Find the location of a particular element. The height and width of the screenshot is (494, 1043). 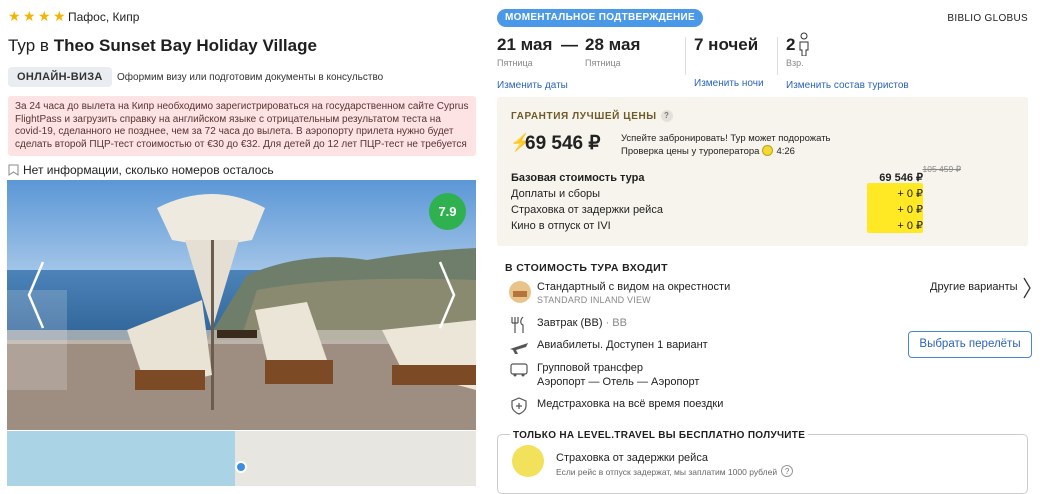

map-location-marker-icon is located at coordinates (241, 467).